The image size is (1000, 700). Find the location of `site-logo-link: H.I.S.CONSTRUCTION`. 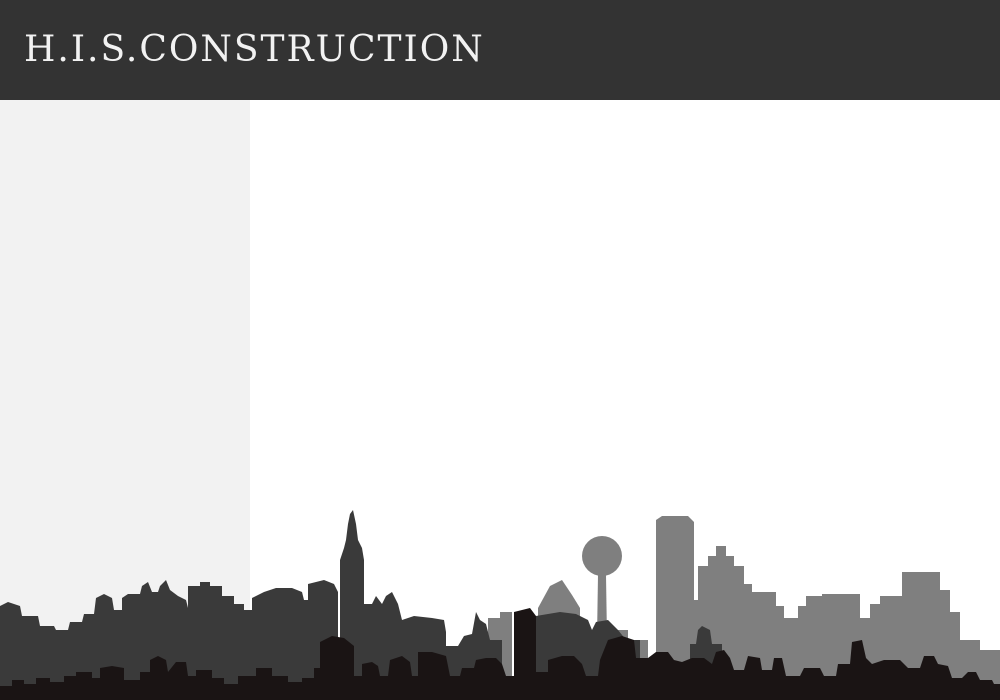

site-logo-link: H.I.S.CONSTRUCTION is located at coordinates (254, 50).